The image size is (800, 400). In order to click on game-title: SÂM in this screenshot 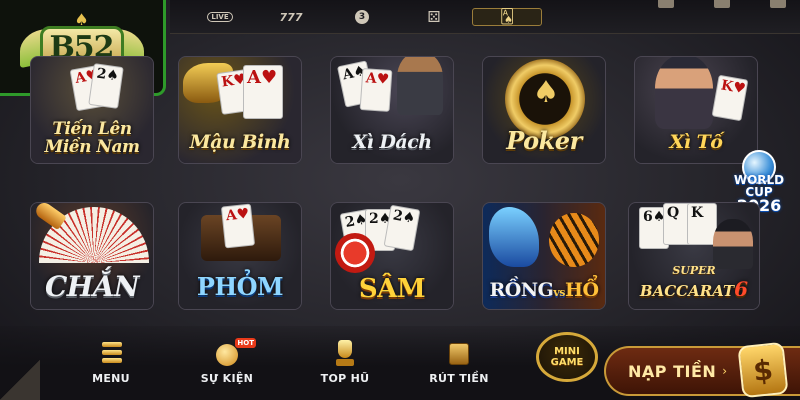, I will do `click(392, 288)`.